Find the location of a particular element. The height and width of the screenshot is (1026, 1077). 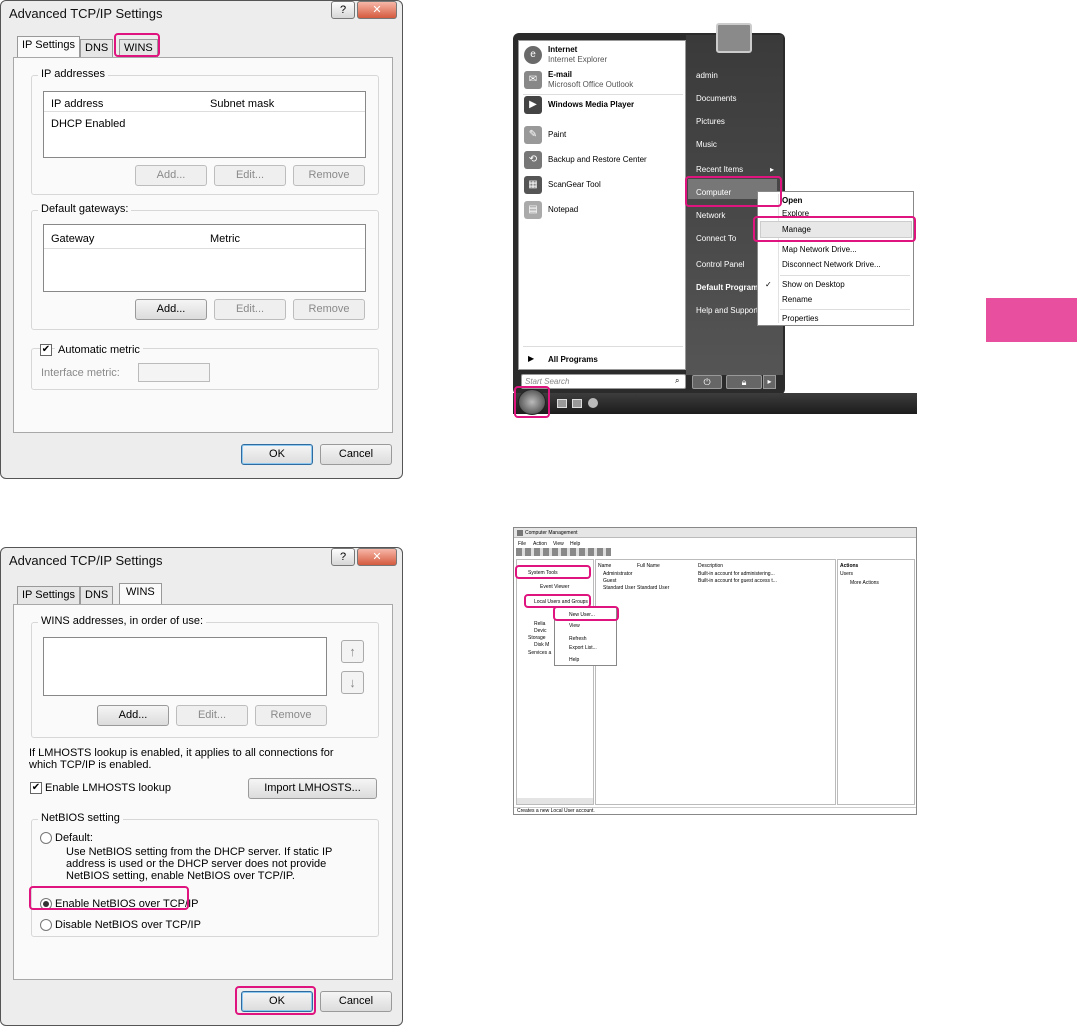

group-label: NetBIOS setting is located at coordinates (80, 818).